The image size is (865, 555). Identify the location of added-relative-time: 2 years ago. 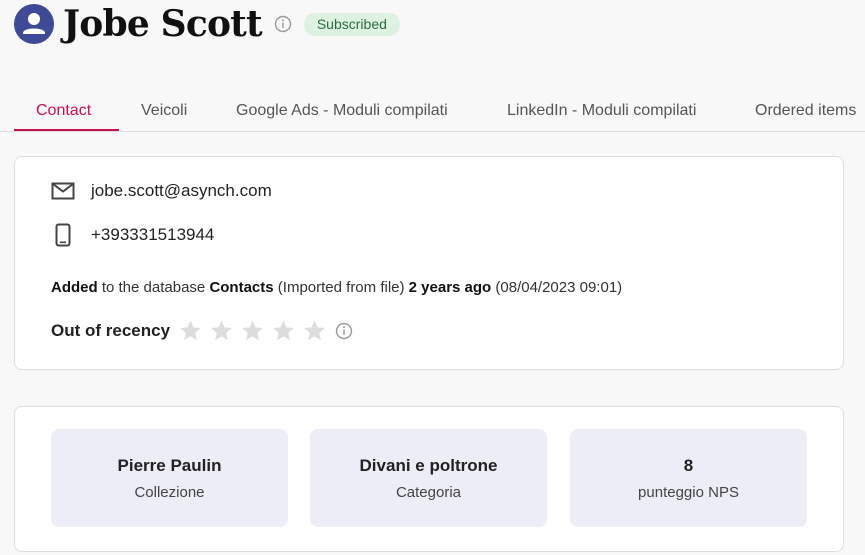
(450, 287).